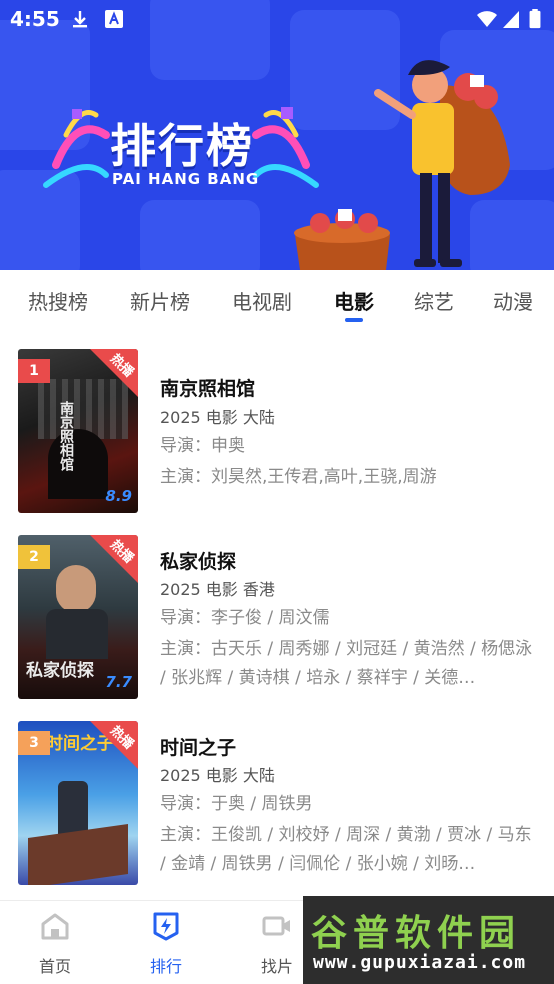 The height and width of the screenshot is (984, 554). I want to click on rank-badge: 3, so click(34, 743).